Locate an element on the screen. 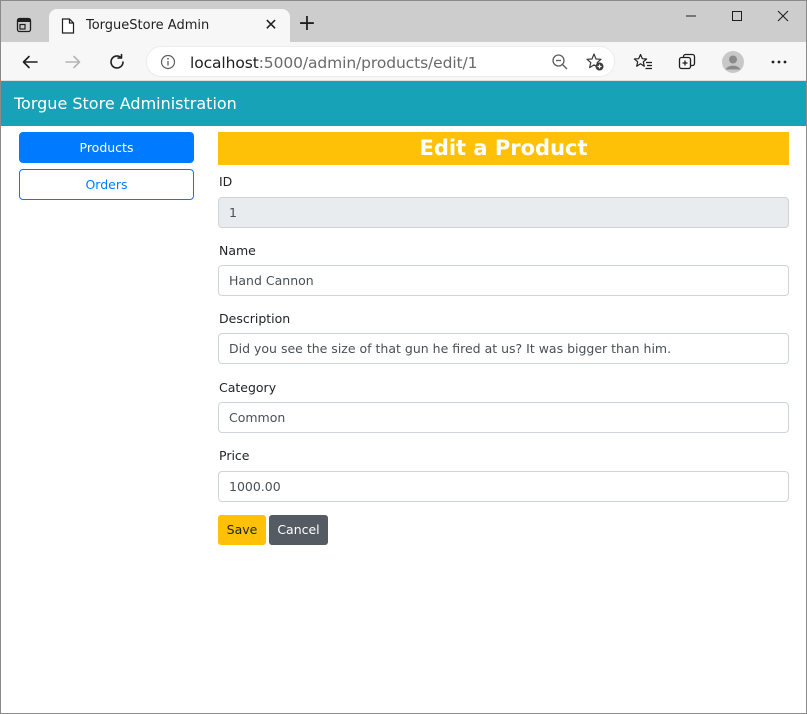  browser-toolbar: localhost:5000/admin/products/edit/1 is located at coordinates (403, 61).